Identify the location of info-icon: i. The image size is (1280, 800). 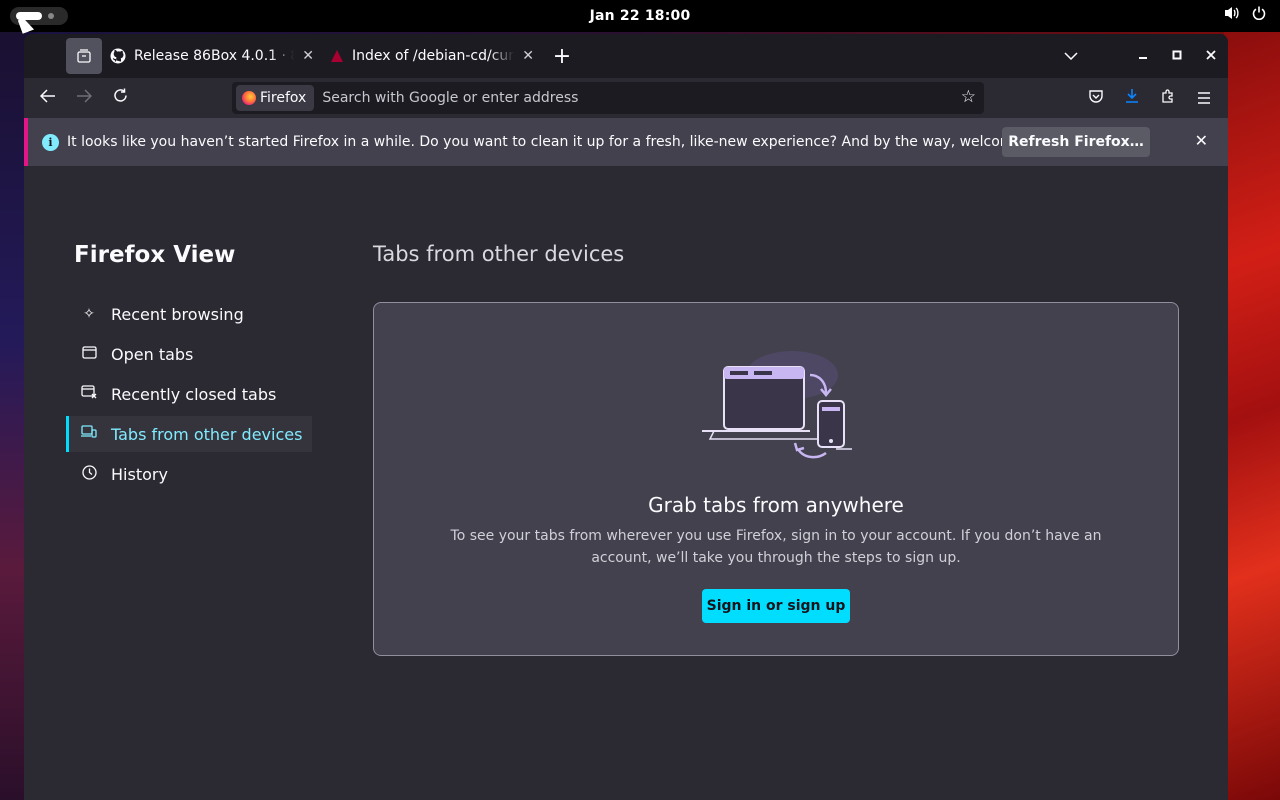
(50, 142).